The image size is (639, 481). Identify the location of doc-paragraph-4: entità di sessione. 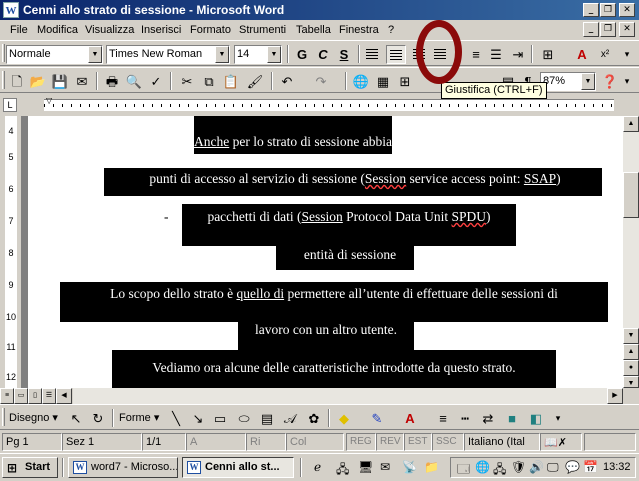
(350, 255).